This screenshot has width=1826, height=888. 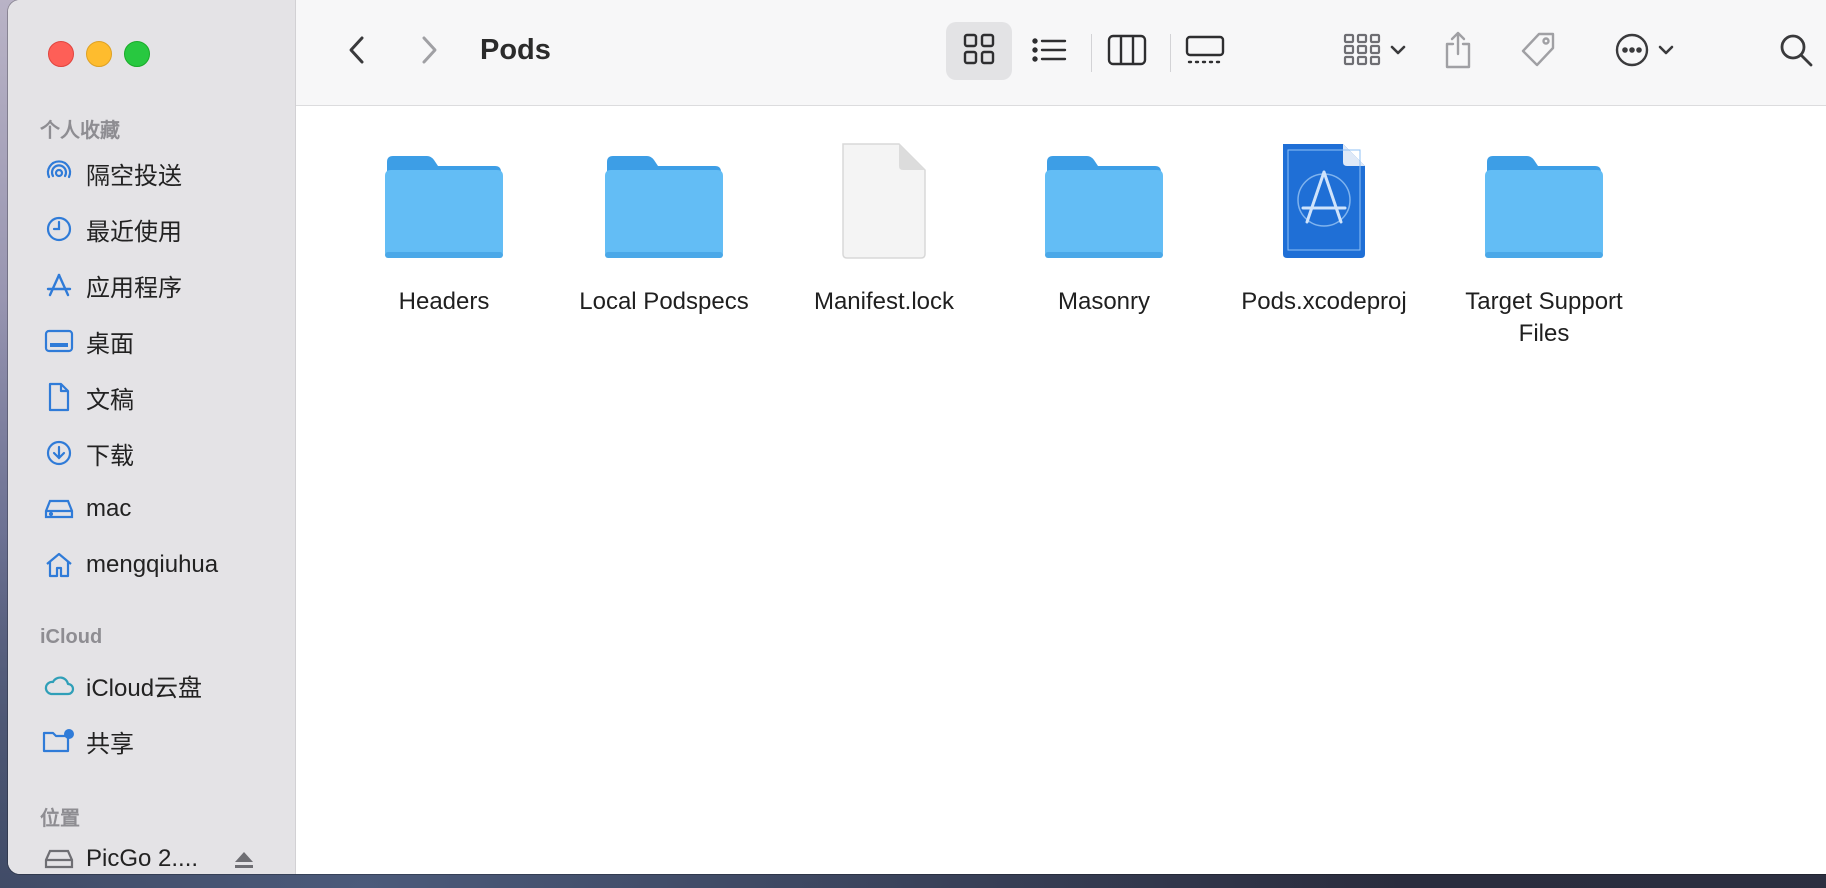 What do you see at coordinates (137, 54) in the screenshot?
I see `zoom-button` at bounding box center [137, 54].